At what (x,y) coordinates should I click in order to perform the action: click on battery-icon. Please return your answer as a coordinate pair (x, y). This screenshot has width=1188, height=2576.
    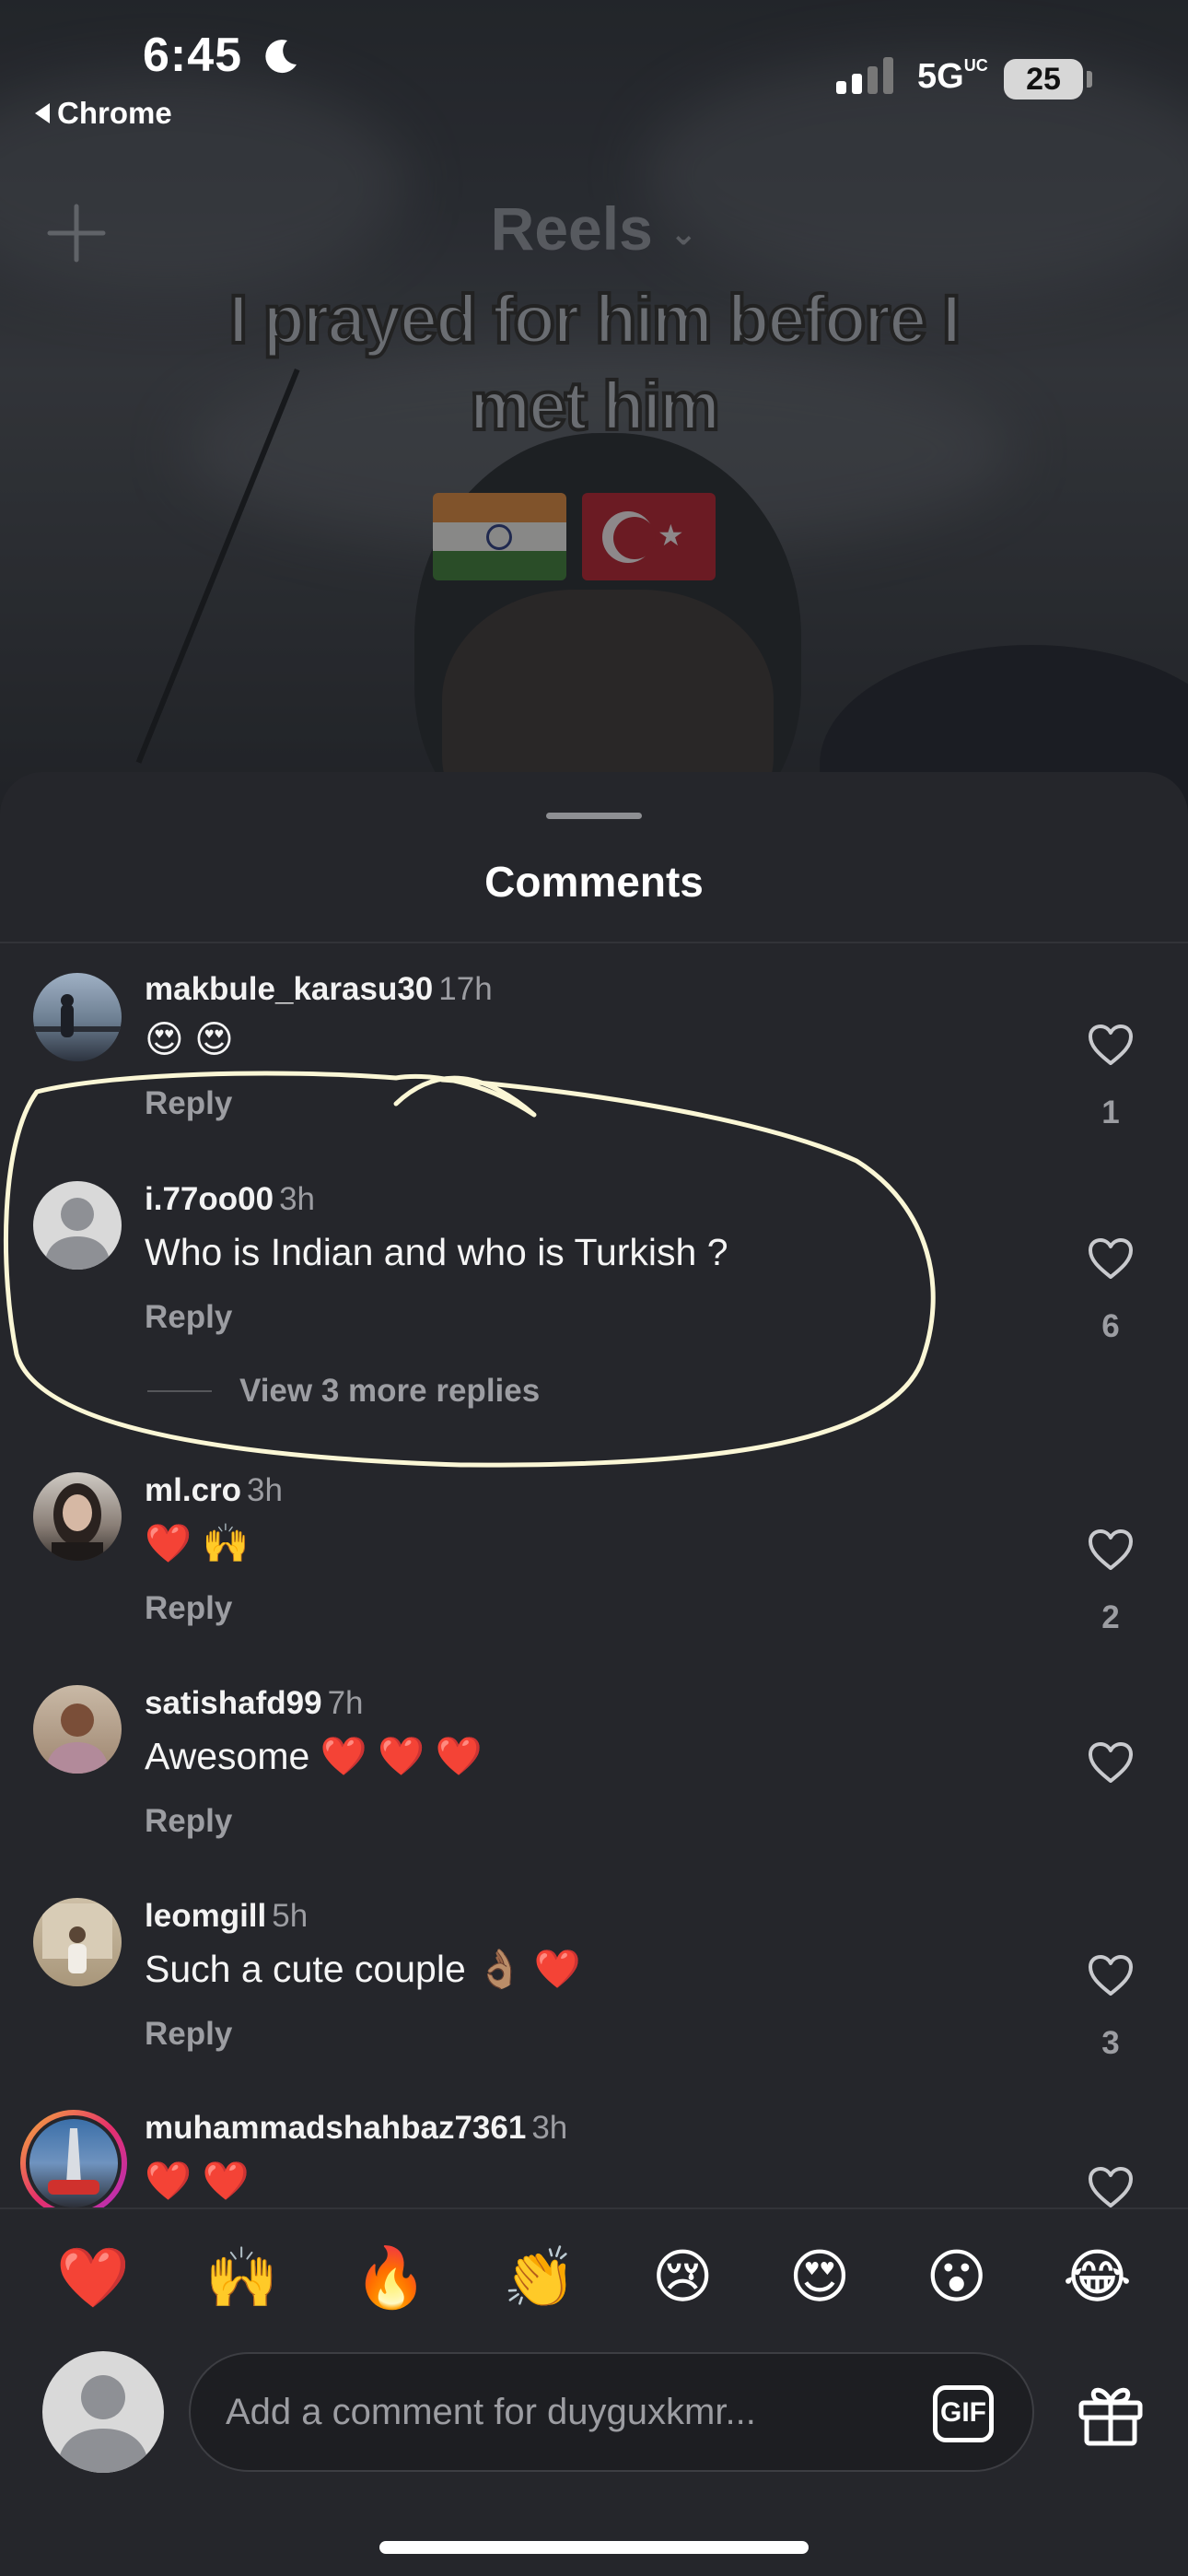
    Looking at the image, I should click on (1089, 79).